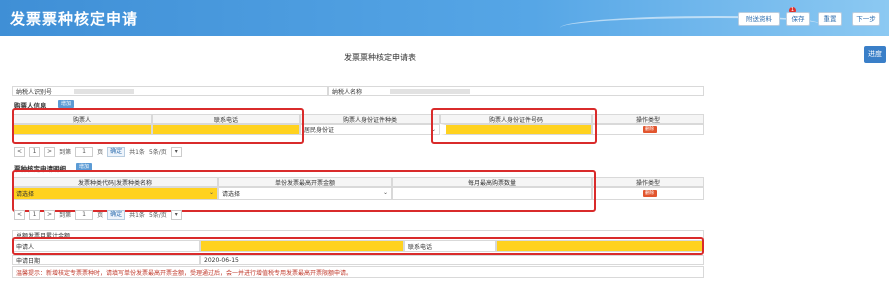 The image size is (889, 294). What do you see at coordinates (648, 119) in the screenshot?
I see `buyer-col-header: 操作类型` at bounding box center [648, 119].